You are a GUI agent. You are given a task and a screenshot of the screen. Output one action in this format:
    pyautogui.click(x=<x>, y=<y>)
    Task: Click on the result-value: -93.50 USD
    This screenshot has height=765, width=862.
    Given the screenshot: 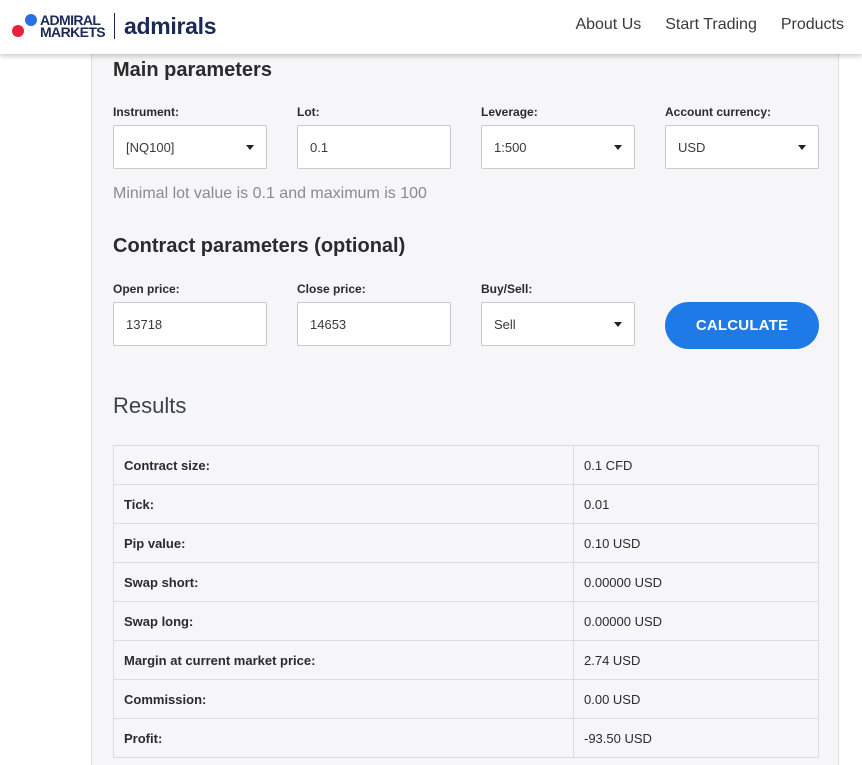 What is the action you would take?
    pyautogui.click(x=696, y=738)
    